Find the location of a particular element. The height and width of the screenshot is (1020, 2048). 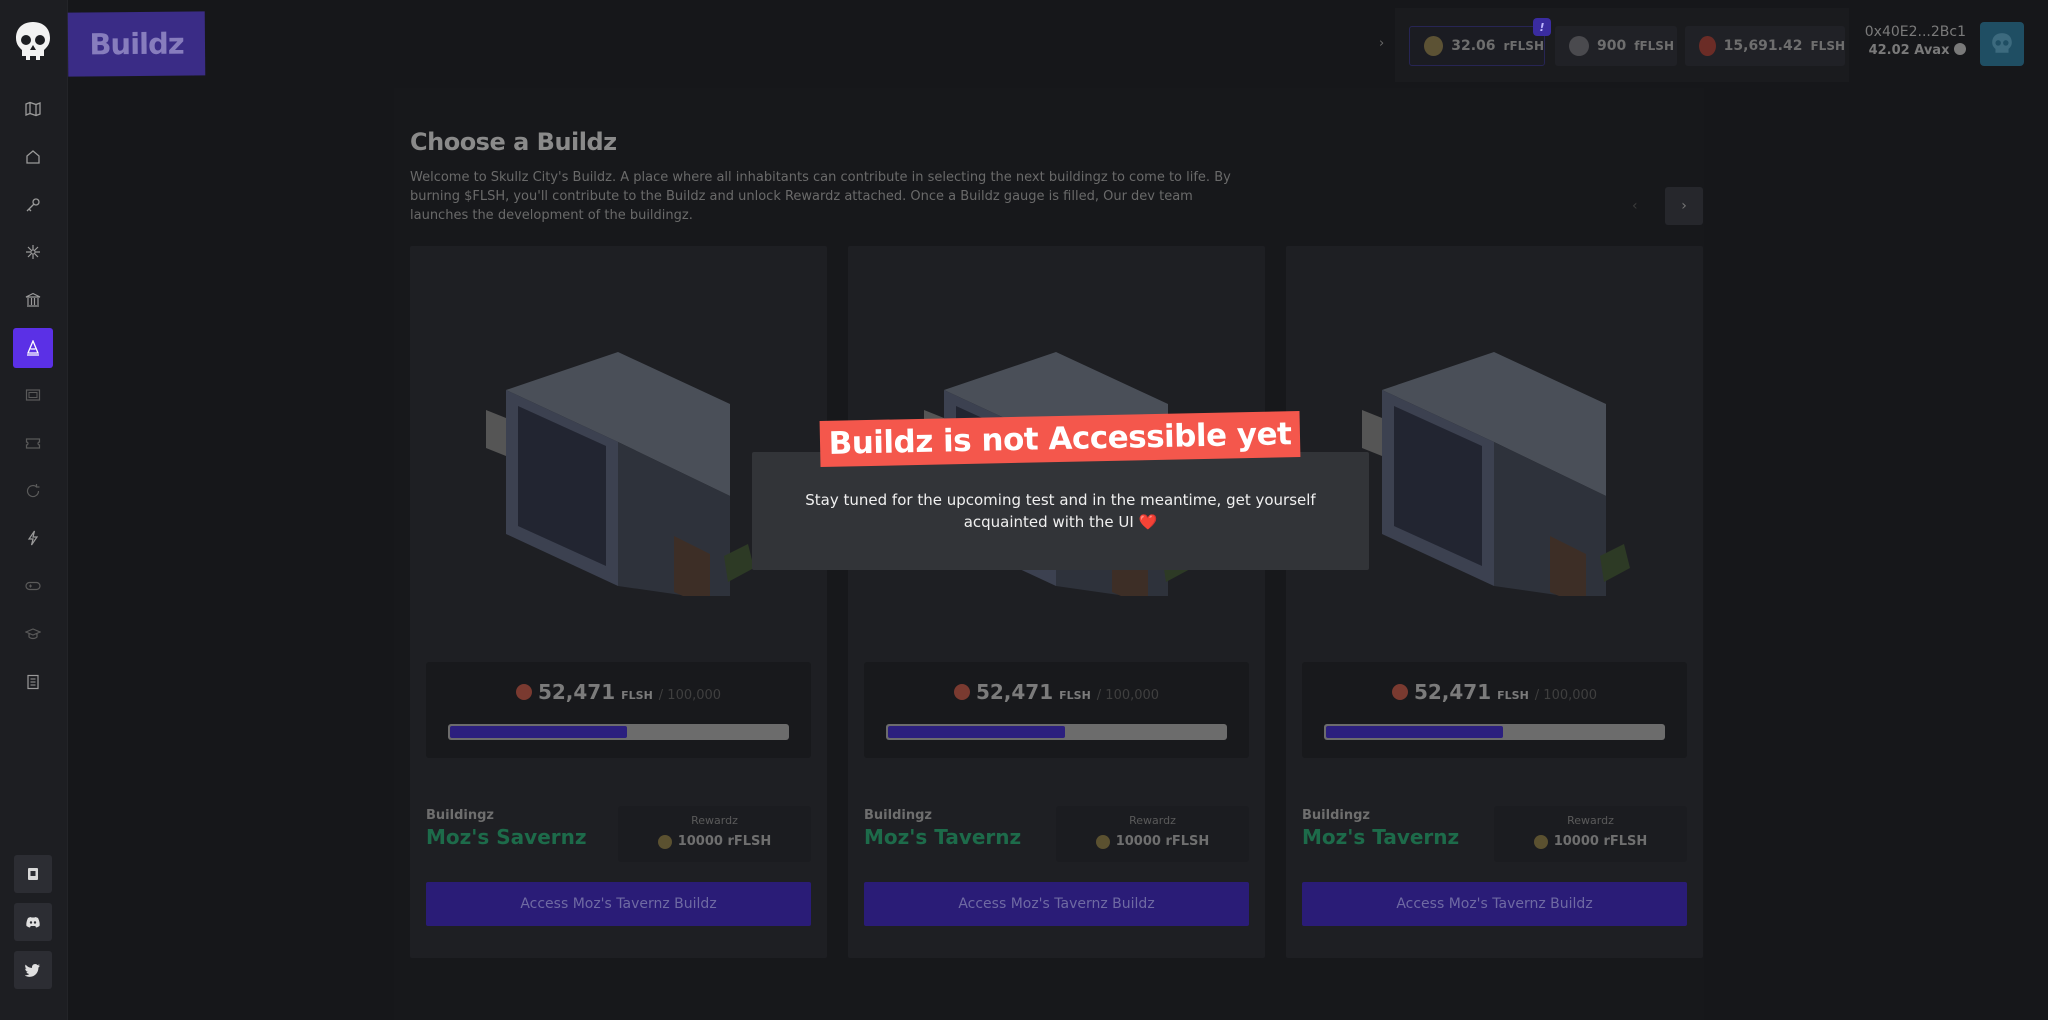

key-icon is located at coordinates (33, 205).